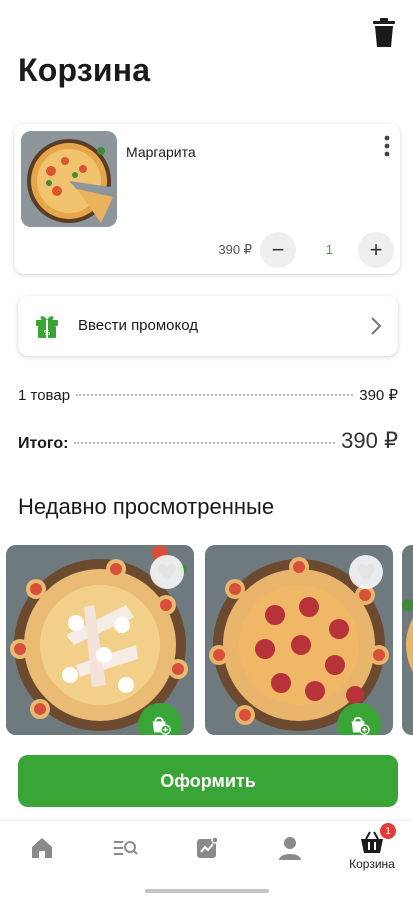 Image resolution: width=413 pixels, height=900 pixels. What do you see at coordinates (329, 249) in the screenshot?
I see `item-quantity: 1` at bounding box center [329, 249].